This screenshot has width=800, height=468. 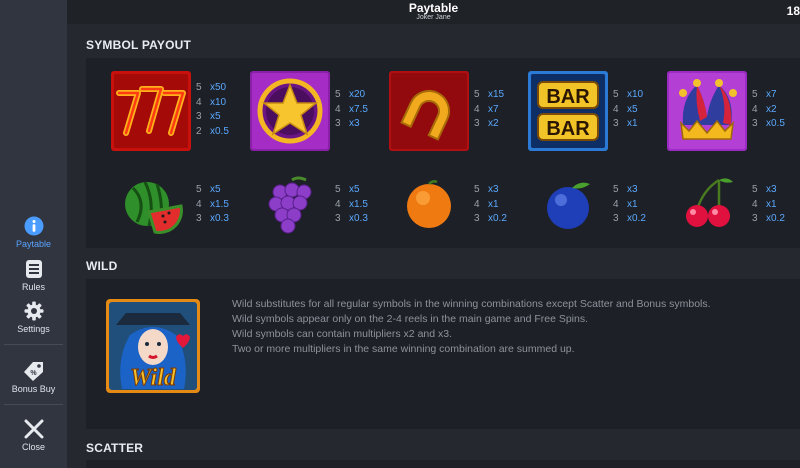 What do you see at coordinates (33, 311) in the screenshot?
I see `gear-icon` at bounding box center [33, 311].